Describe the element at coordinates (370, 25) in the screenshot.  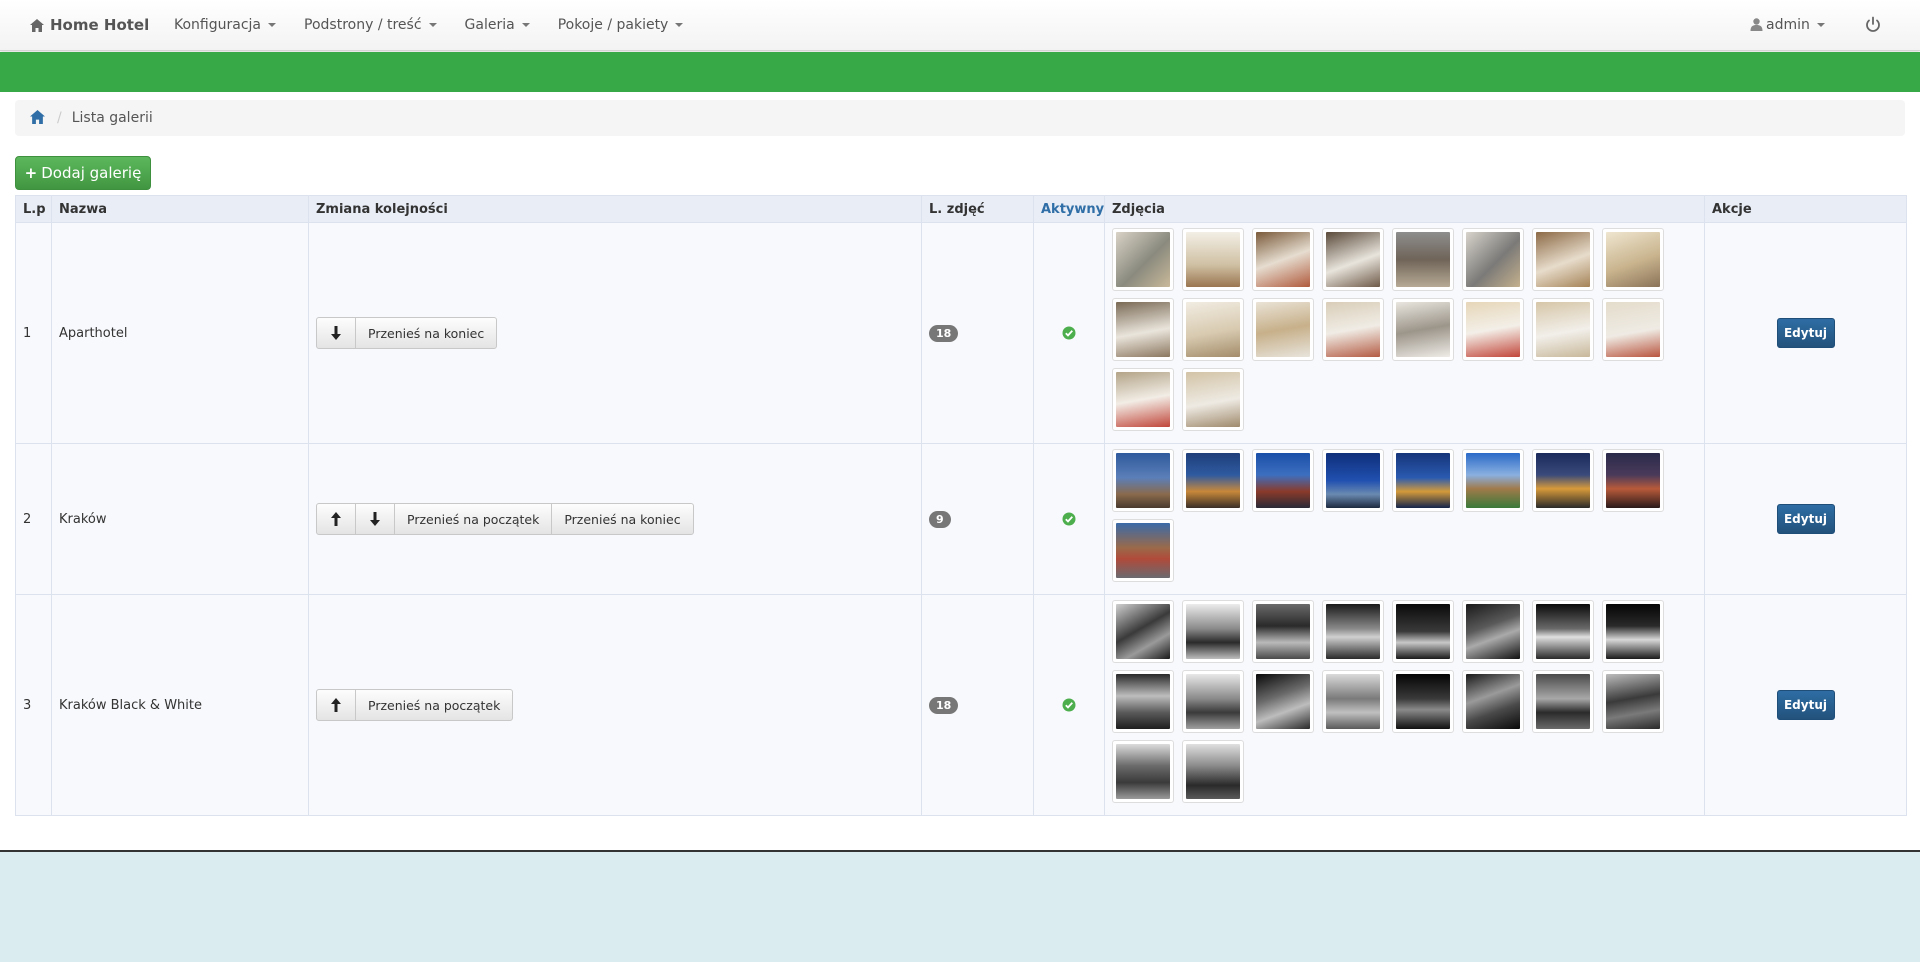
I see `menu-podstrony: Podstrony / treść` at that location.